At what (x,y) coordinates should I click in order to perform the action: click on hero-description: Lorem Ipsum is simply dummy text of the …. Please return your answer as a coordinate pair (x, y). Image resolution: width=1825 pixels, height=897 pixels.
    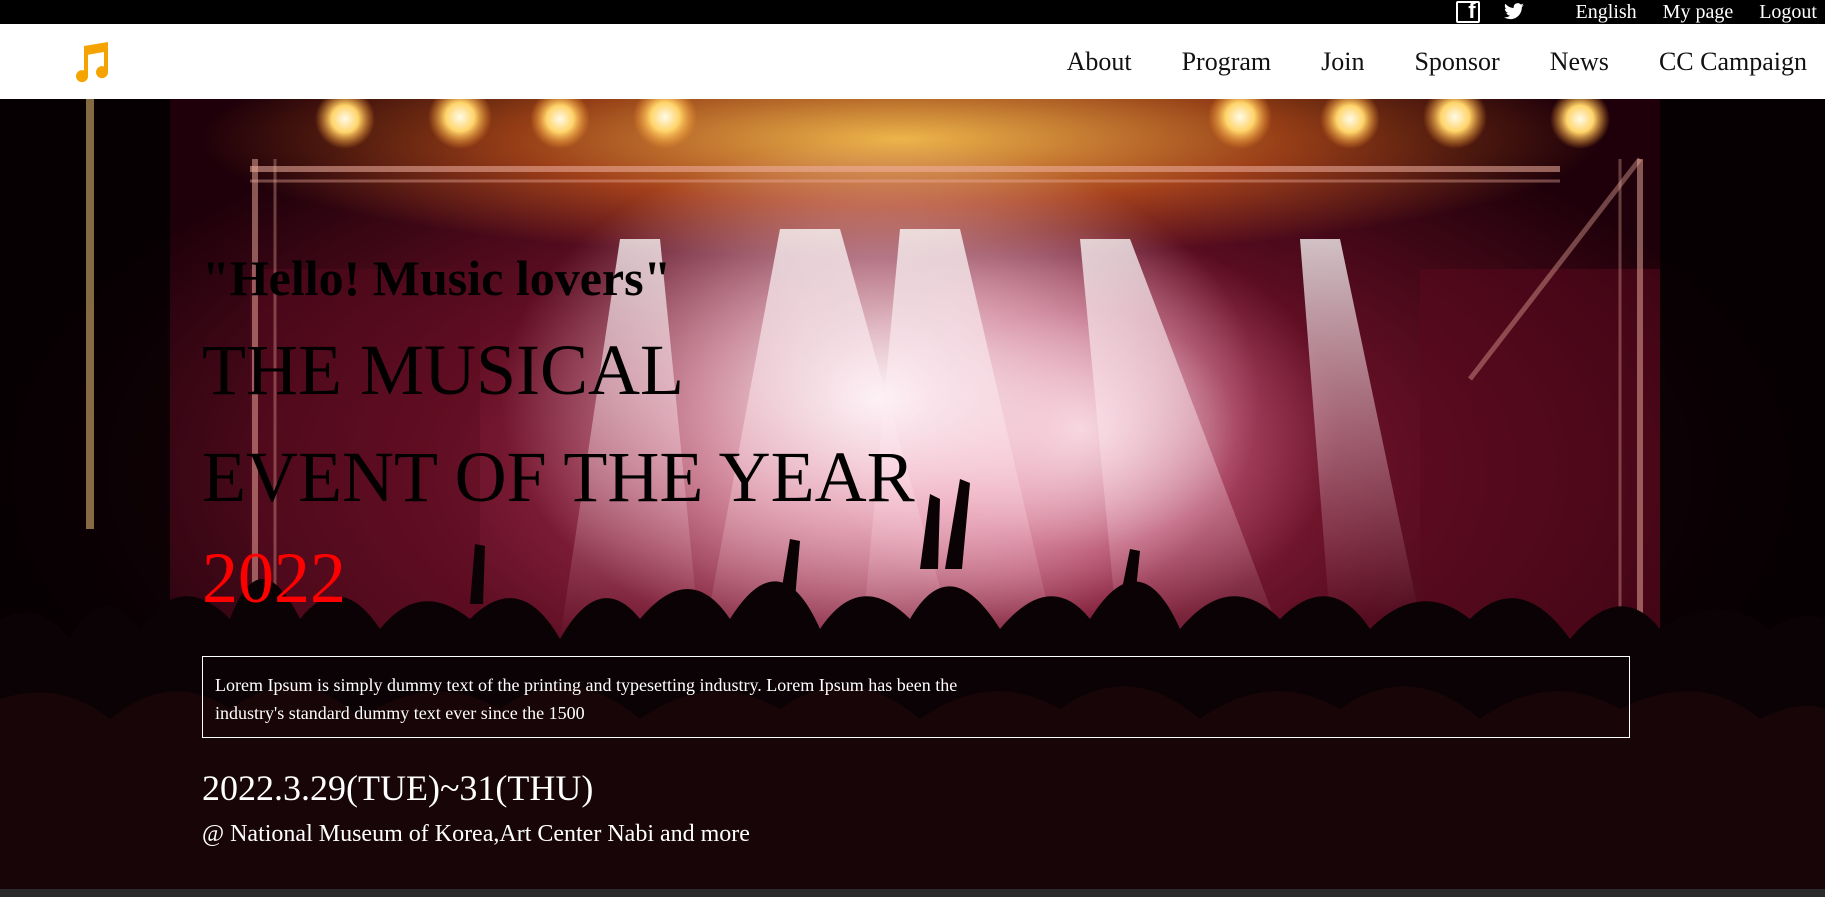
    Looking at the image, I should click on (586, 699).